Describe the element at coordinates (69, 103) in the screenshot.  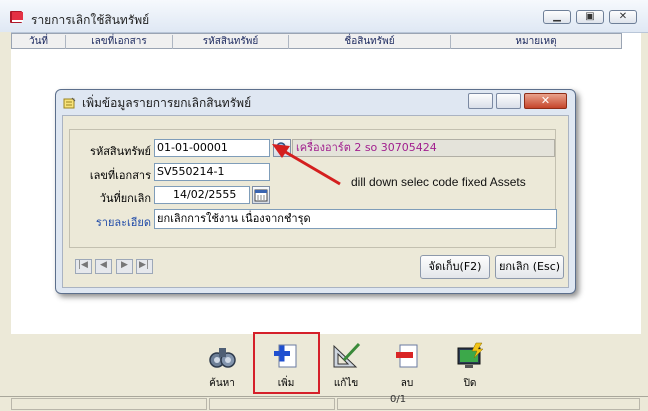
I see `notepad-icon` at that location.